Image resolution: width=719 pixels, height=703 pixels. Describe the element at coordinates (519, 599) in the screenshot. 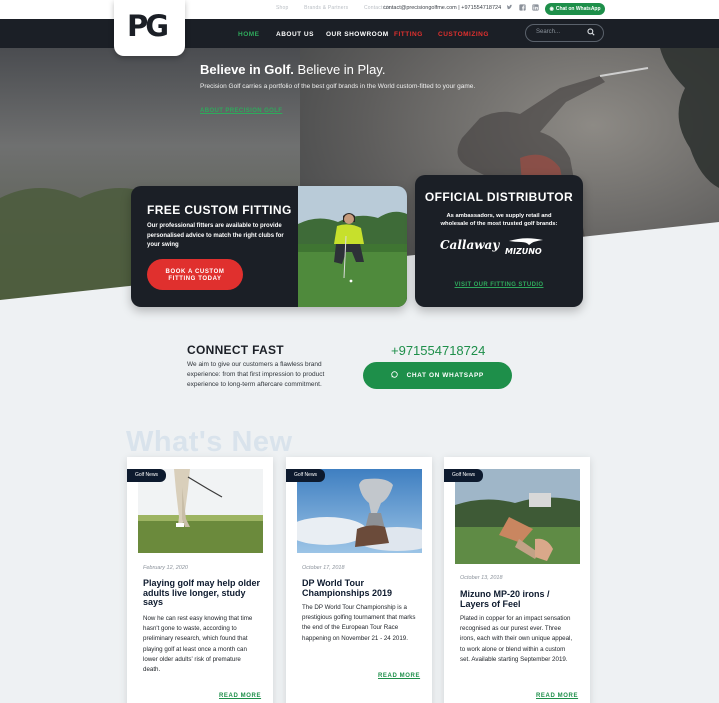

I see `news-title: Mizuno MP-20 irons / Layers of Feel` at that location.